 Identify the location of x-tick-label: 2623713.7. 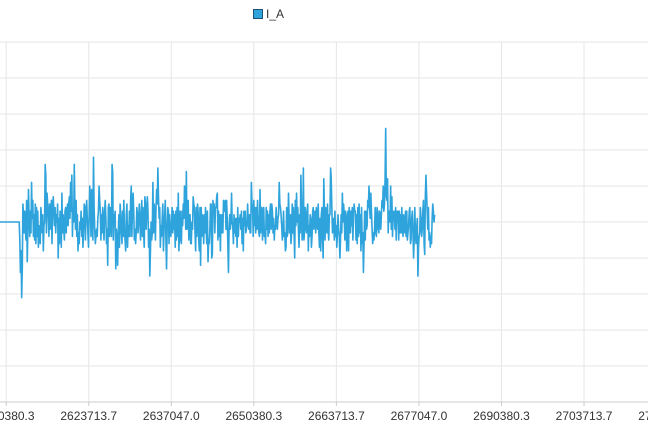
(88, 416).